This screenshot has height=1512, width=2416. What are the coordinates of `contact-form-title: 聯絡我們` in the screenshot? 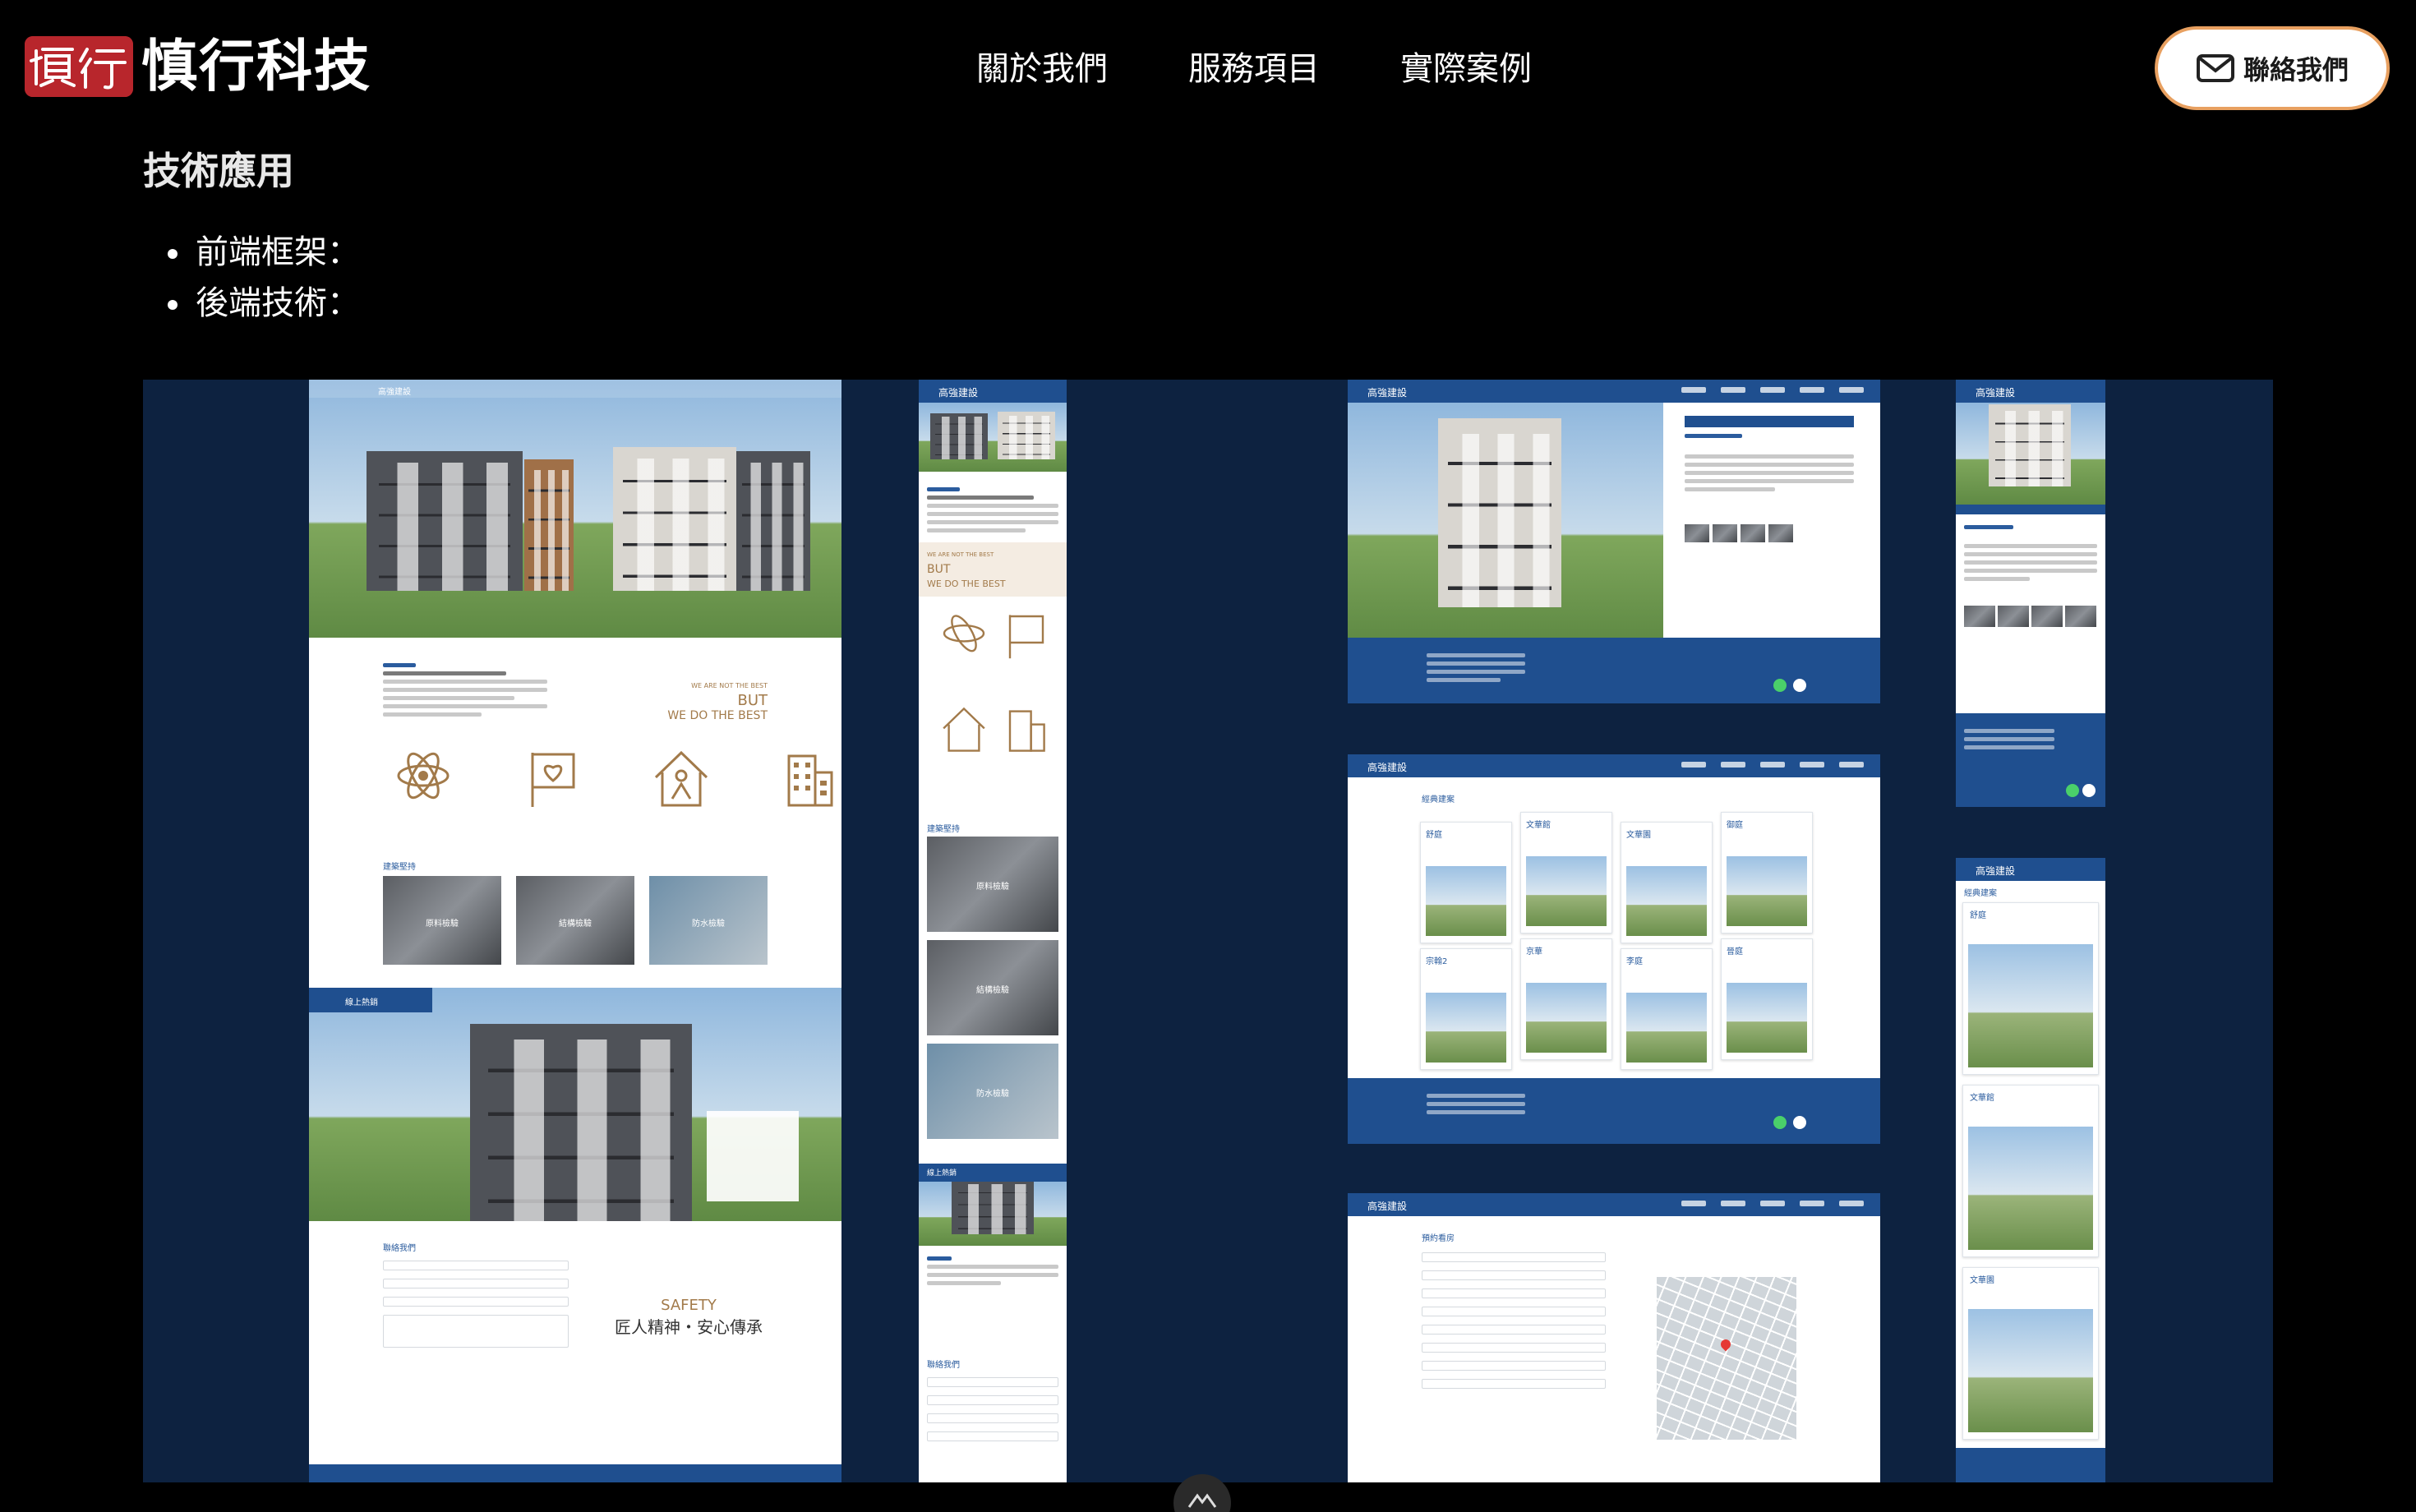 It's located at (400, 1248).